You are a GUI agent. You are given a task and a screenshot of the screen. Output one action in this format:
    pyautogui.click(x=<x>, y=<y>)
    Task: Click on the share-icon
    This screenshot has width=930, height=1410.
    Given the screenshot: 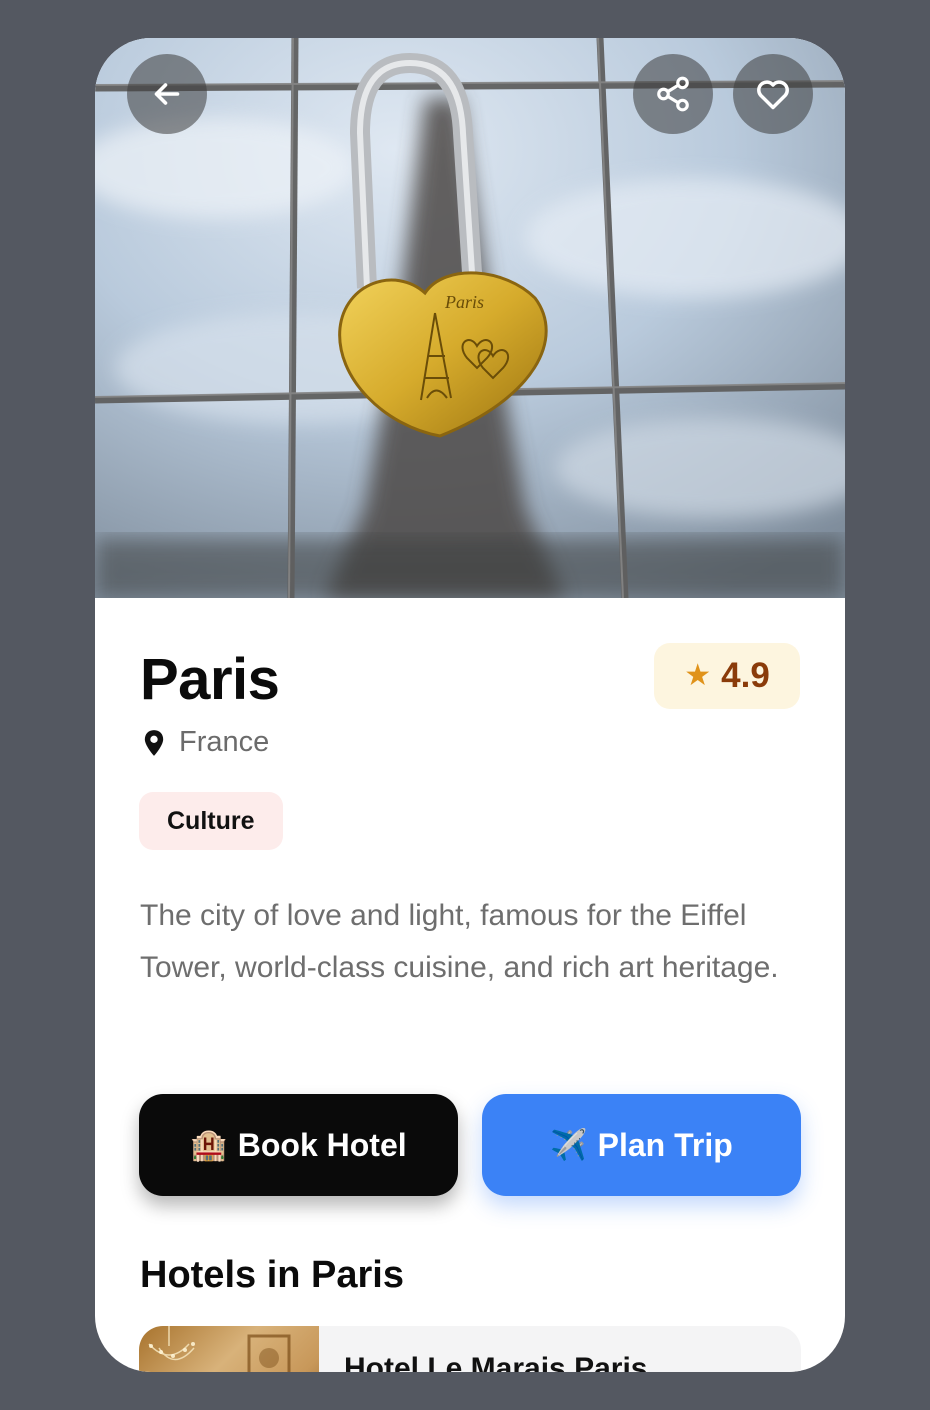 What is the action you would take?
    pyautogui.click(x=673, y=94)
    